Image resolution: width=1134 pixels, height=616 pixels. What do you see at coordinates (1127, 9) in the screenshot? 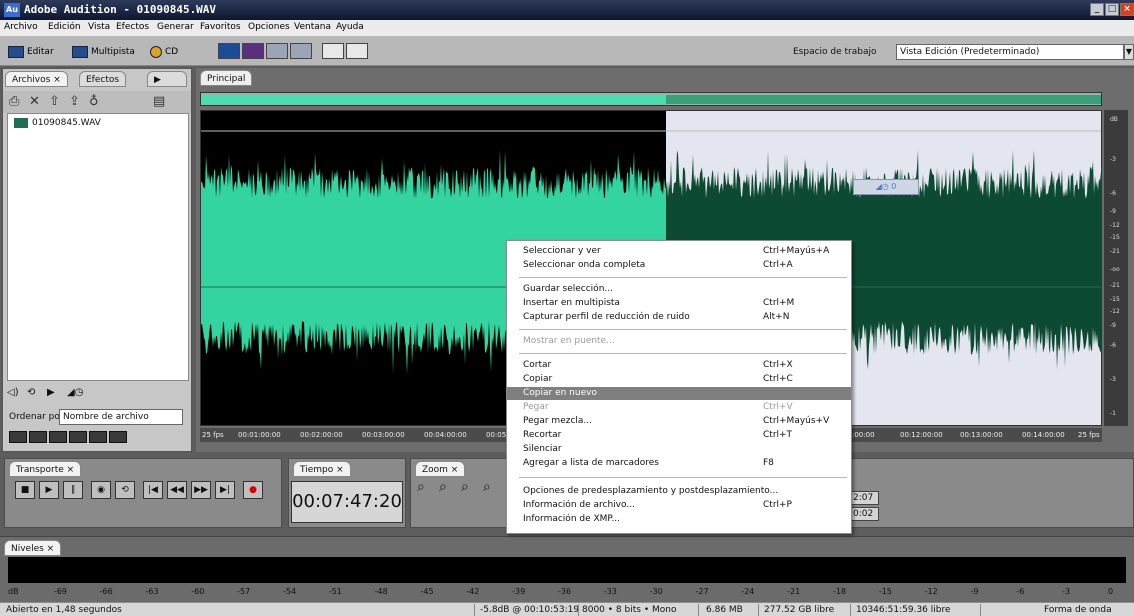
I see `close-button: ×` at bounding box center [1127, 9].